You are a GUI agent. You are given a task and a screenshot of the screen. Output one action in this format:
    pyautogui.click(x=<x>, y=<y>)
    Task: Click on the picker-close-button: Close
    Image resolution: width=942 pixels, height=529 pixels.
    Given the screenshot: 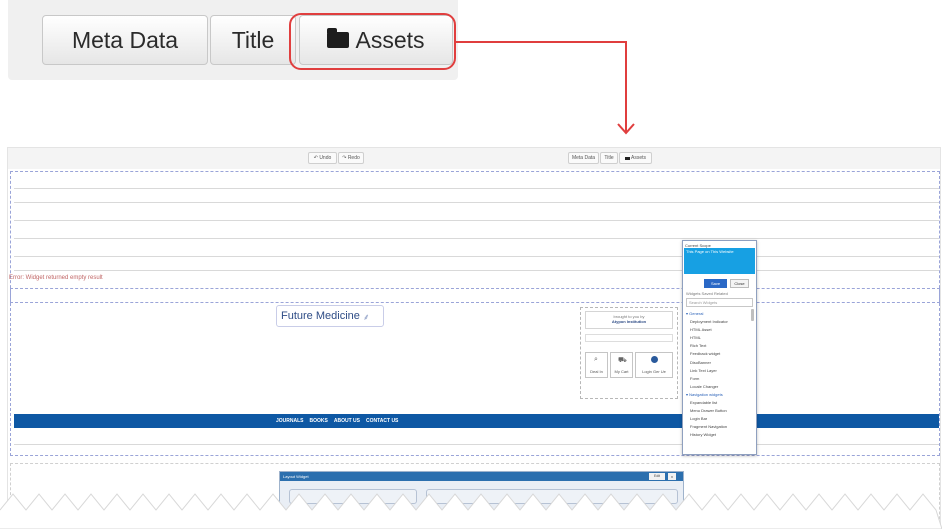 What is the action you would take?
    pyautogui.click(x=739, y=283)
    